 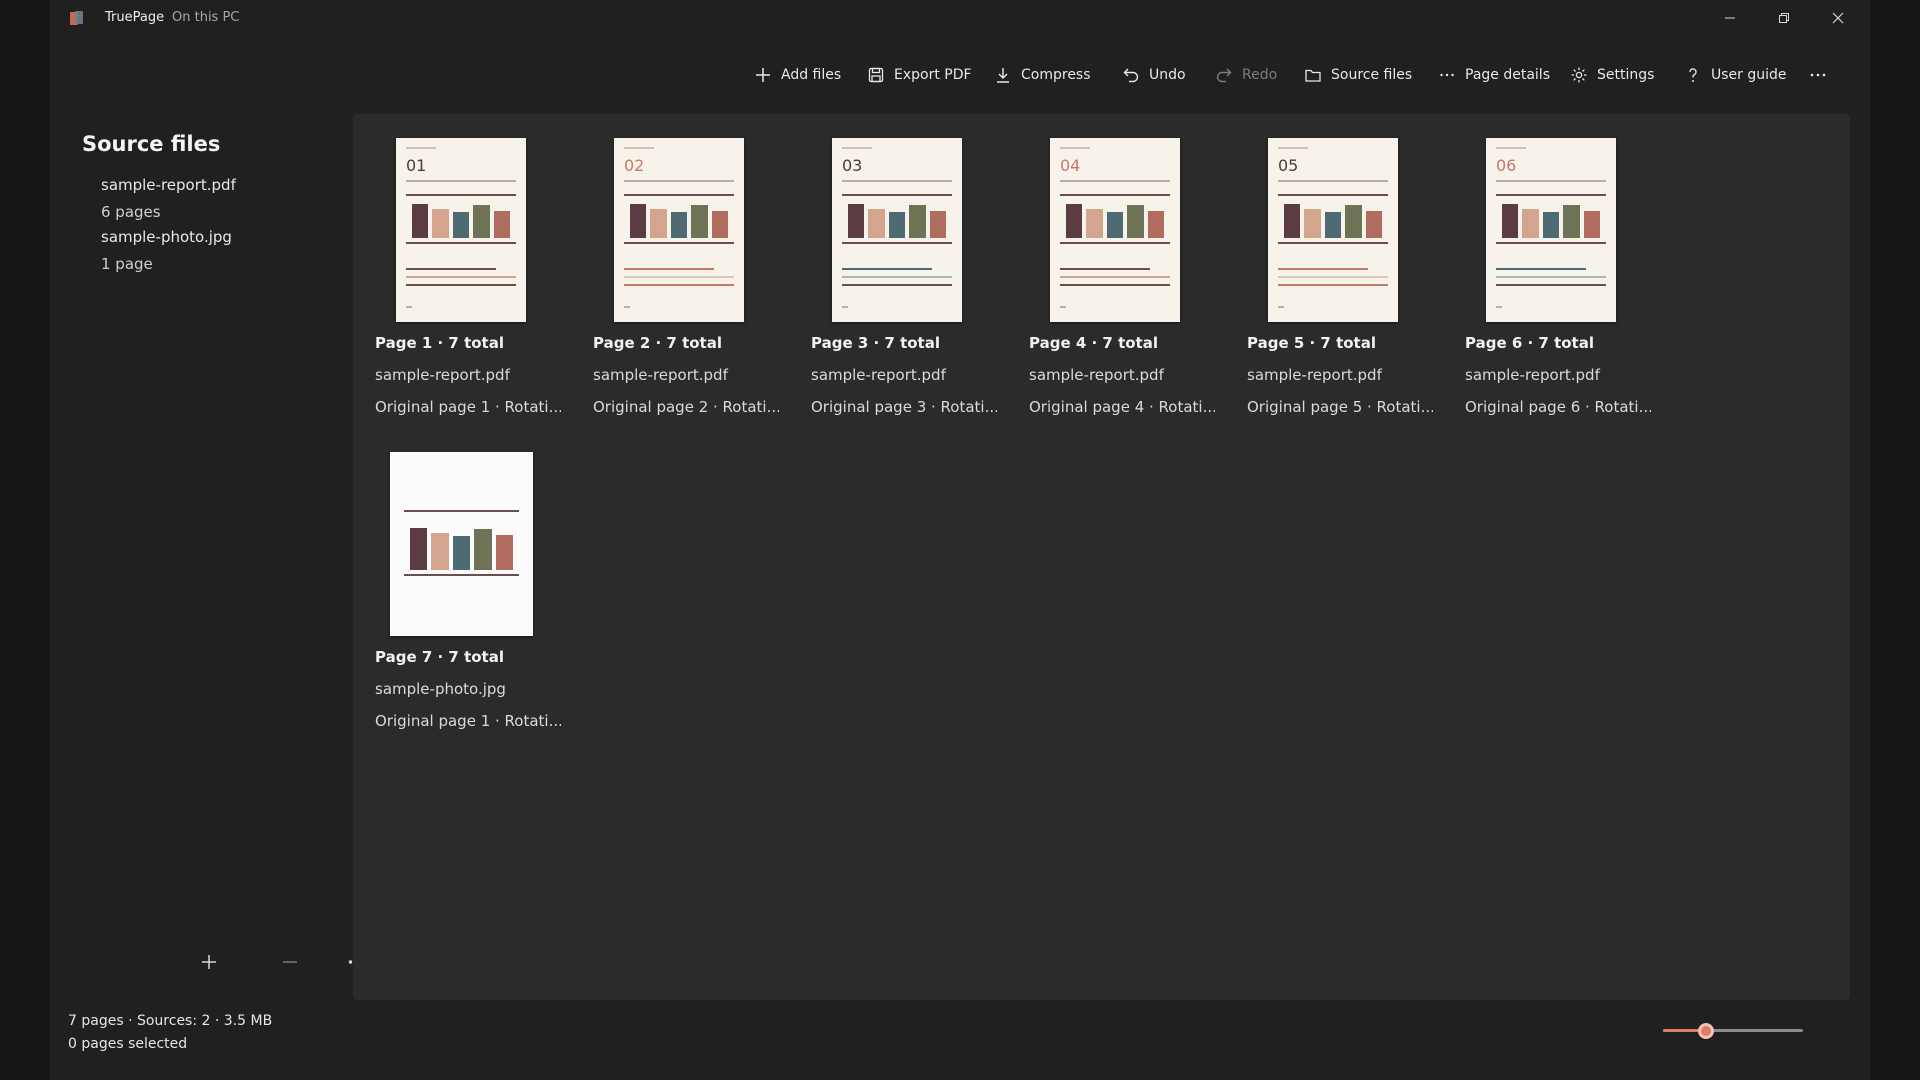 What do you see at coordinates (933, 75) in the screenshot?
I see `export-pdf-label: Export PDF` at bounding box center [933, 75].